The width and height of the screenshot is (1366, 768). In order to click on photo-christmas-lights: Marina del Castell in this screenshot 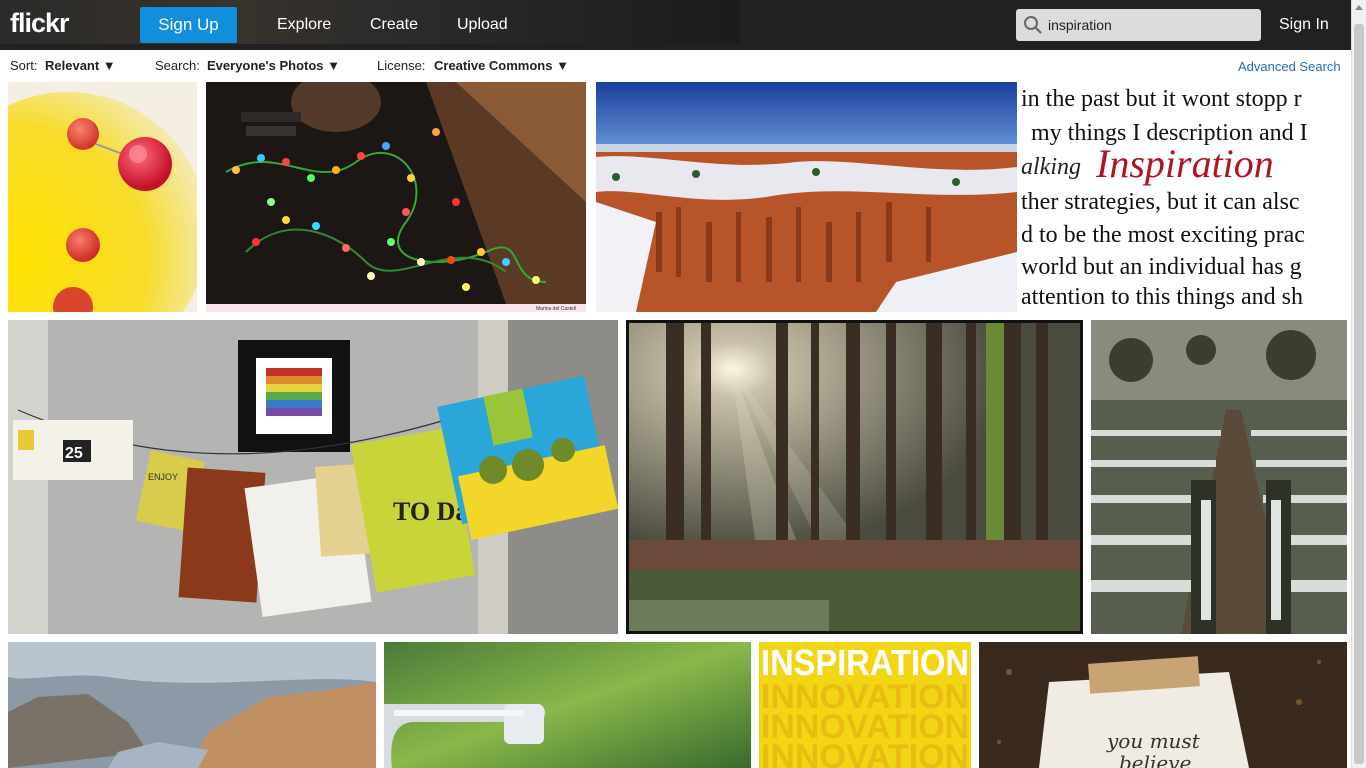, I will do `click(396, 197)`.